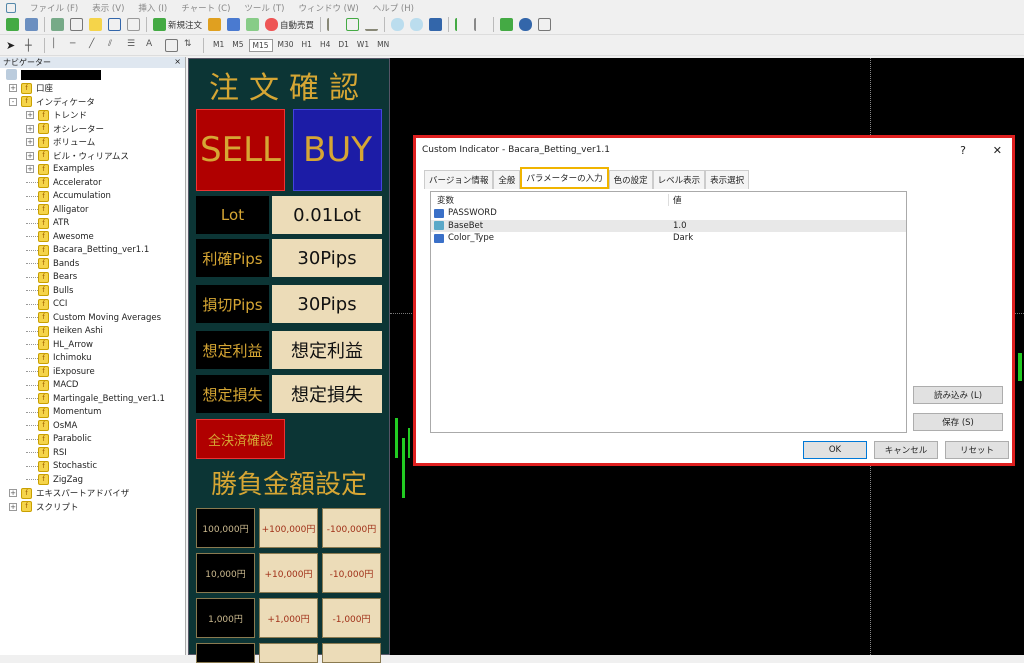 This screenshot has height=663, width=1024. I want to click on community-icon, so click(234, 24).